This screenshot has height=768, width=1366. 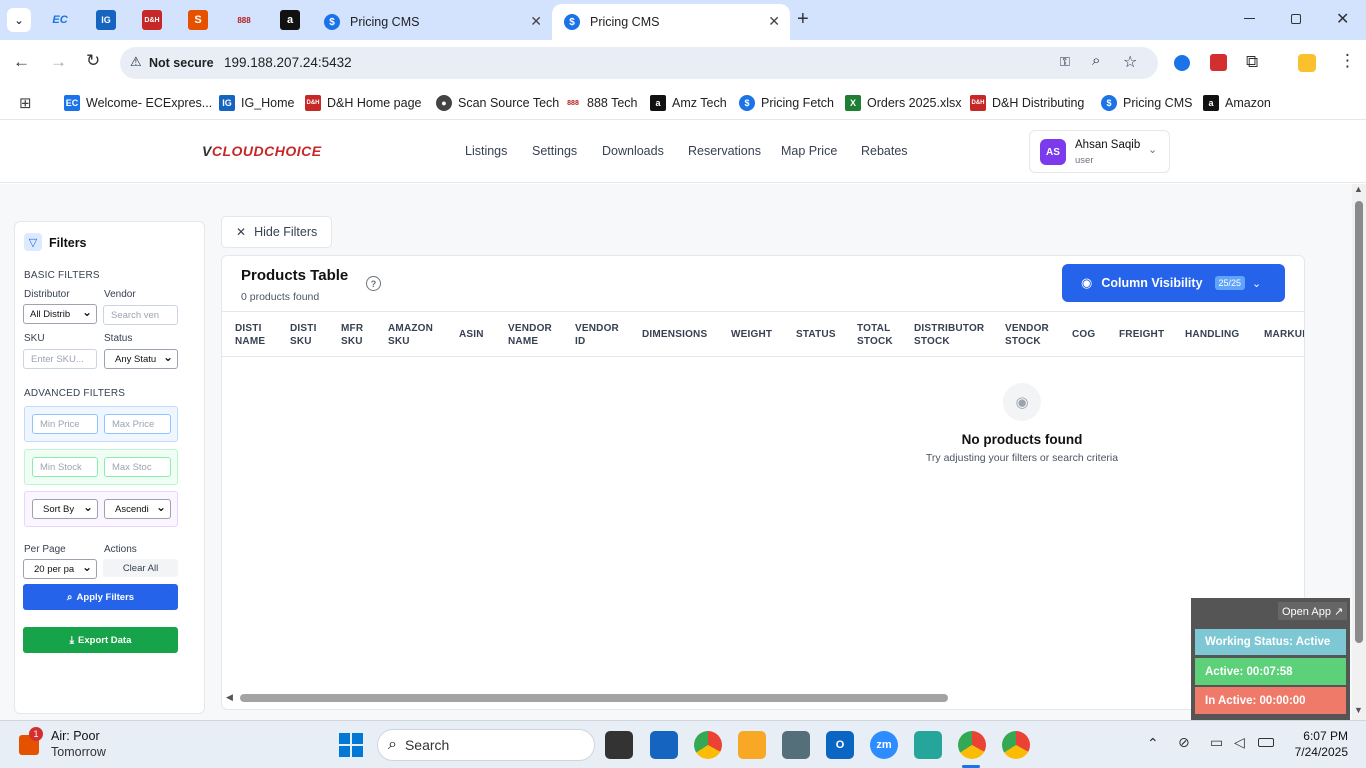 What do you see at coordinates (786, 103) in the screenshot?
I see `bookmark-pricing-fetch: $ Pricing Fetch` at bounding box center [786, 103].